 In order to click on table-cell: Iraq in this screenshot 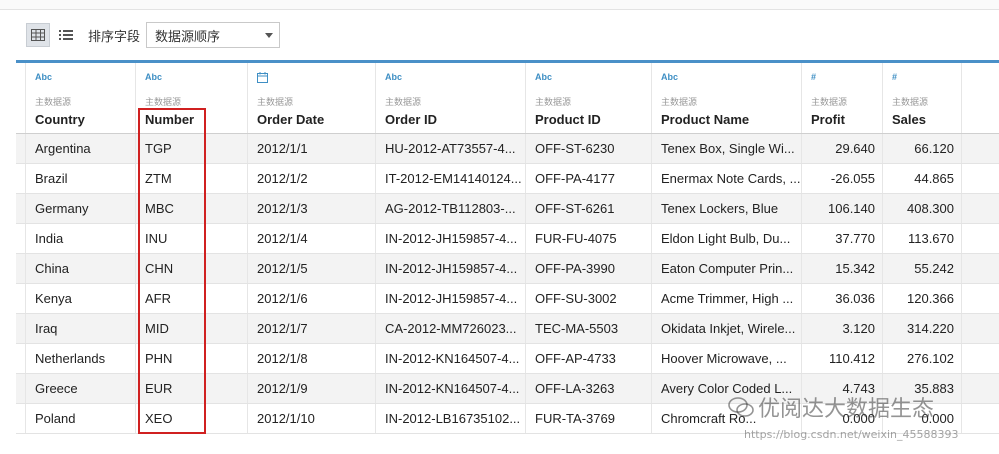, I will do `click(81, 328)`.